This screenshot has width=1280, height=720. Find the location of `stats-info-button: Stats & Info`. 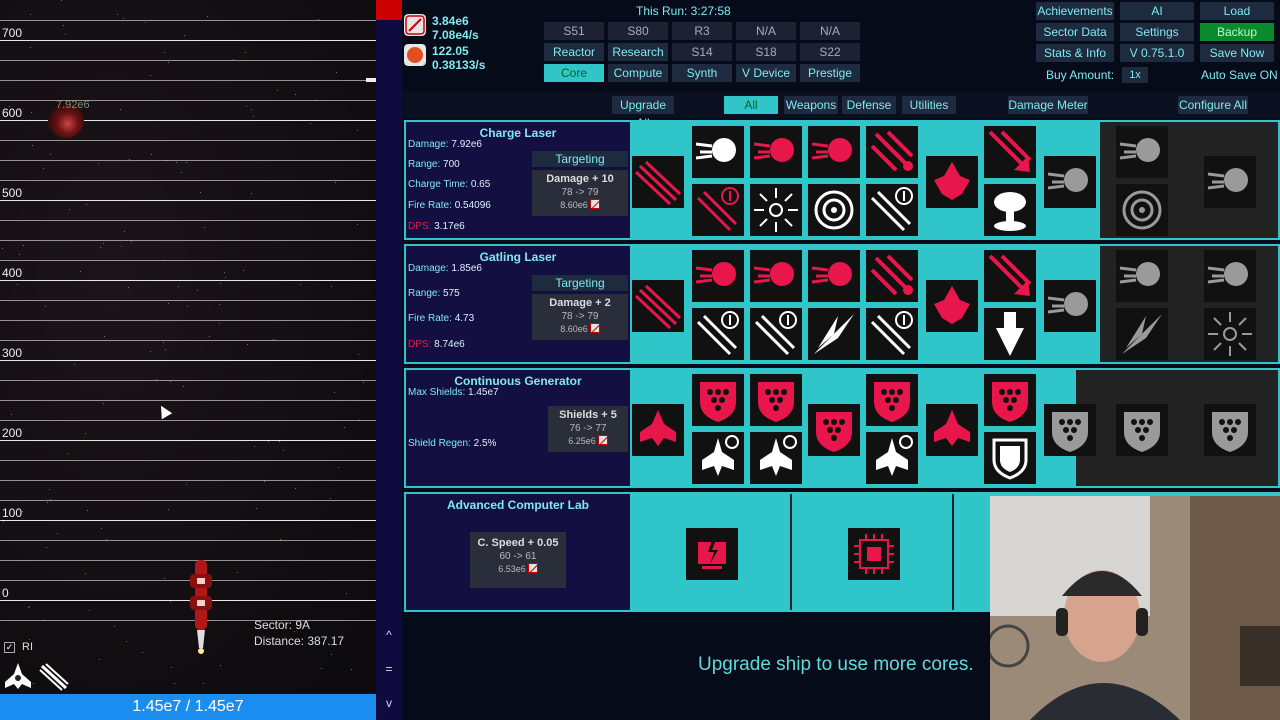

stats-info-button: Stats & Info is located at coordinates (1075, 53).